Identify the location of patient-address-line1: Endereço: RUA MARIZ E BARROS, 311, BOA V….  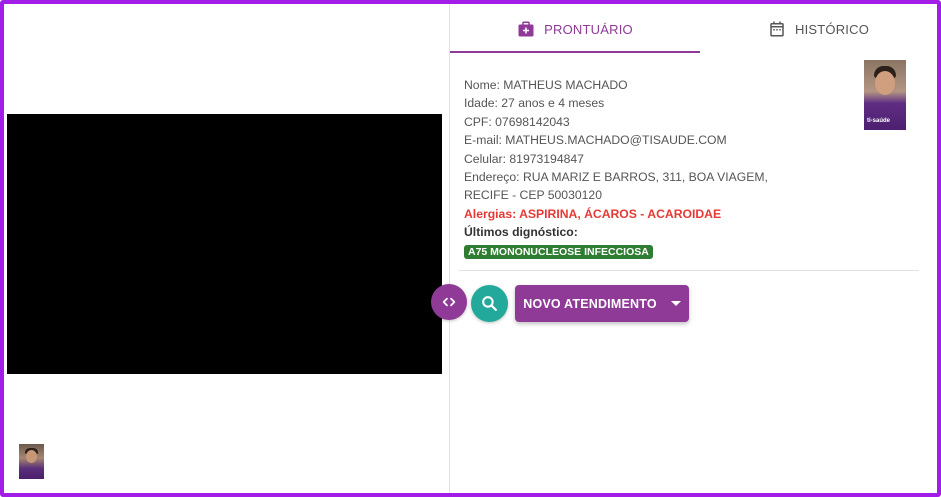
(616, 177).